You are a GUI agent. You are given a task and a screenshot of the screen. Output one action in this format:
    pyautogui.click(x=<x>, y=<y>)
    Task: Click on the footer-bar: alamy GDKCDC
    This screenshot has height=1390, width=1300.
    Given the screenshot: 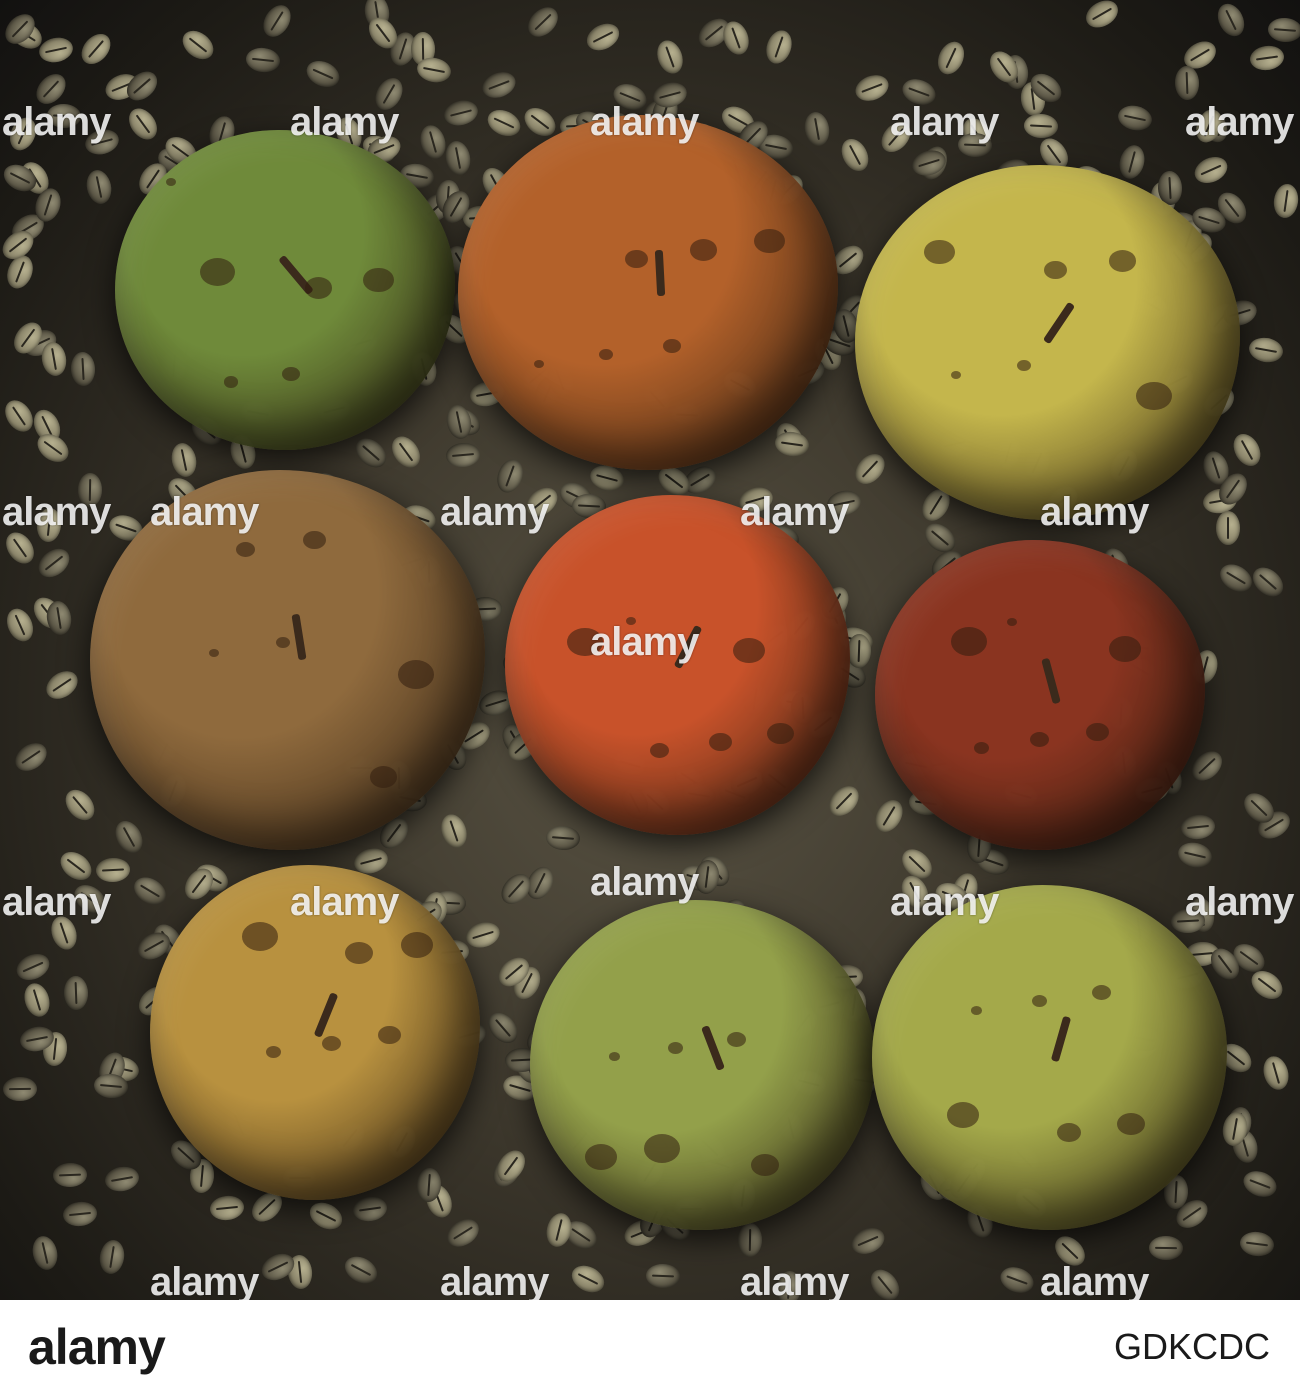 What is the action you would take?
    pyautogui.click(x=650, y=1345)
    